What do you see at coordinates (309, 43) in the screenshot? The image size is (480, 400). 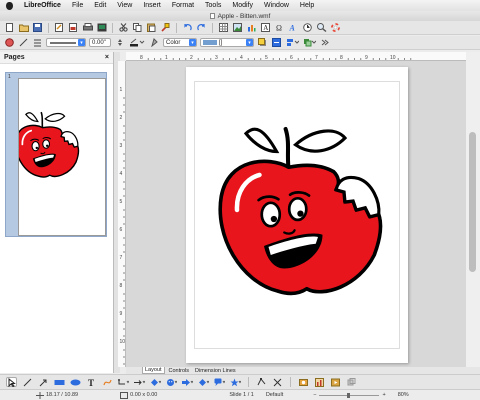 I see `arrange-icon` at bounding box center [309, 43].